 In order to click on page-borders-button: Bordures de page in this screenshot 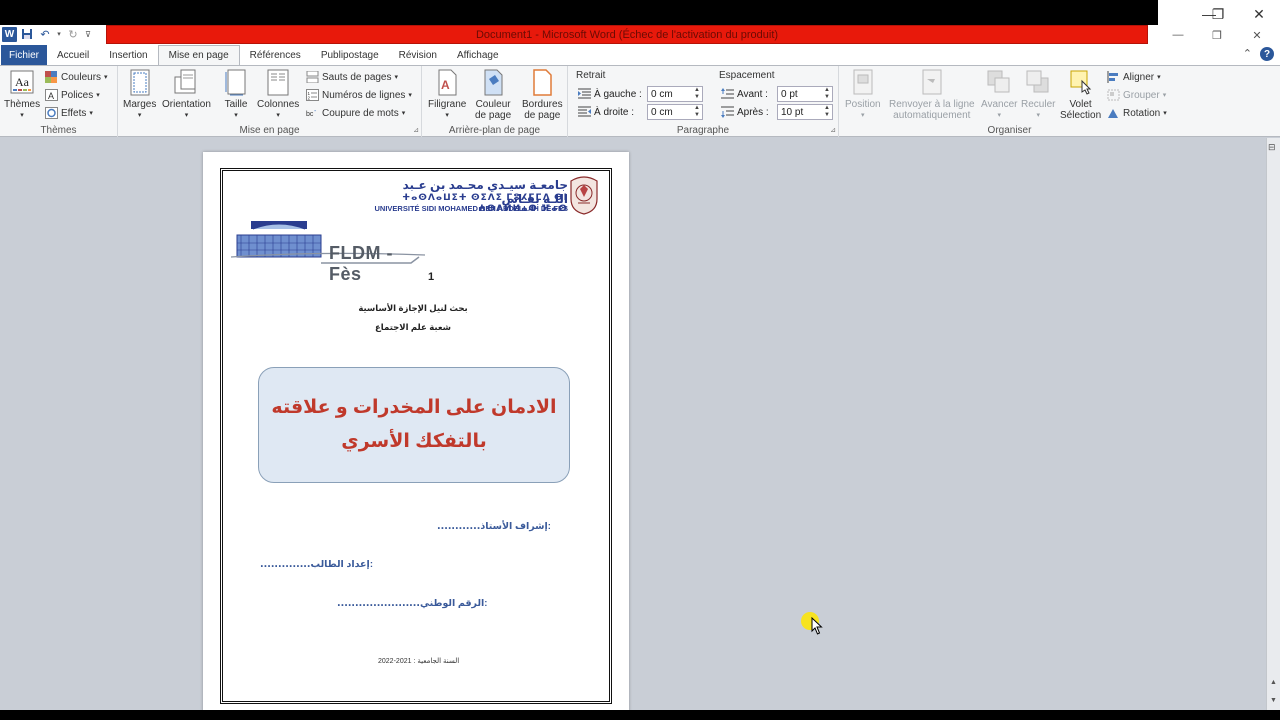, I will do `click(542, 95)`.